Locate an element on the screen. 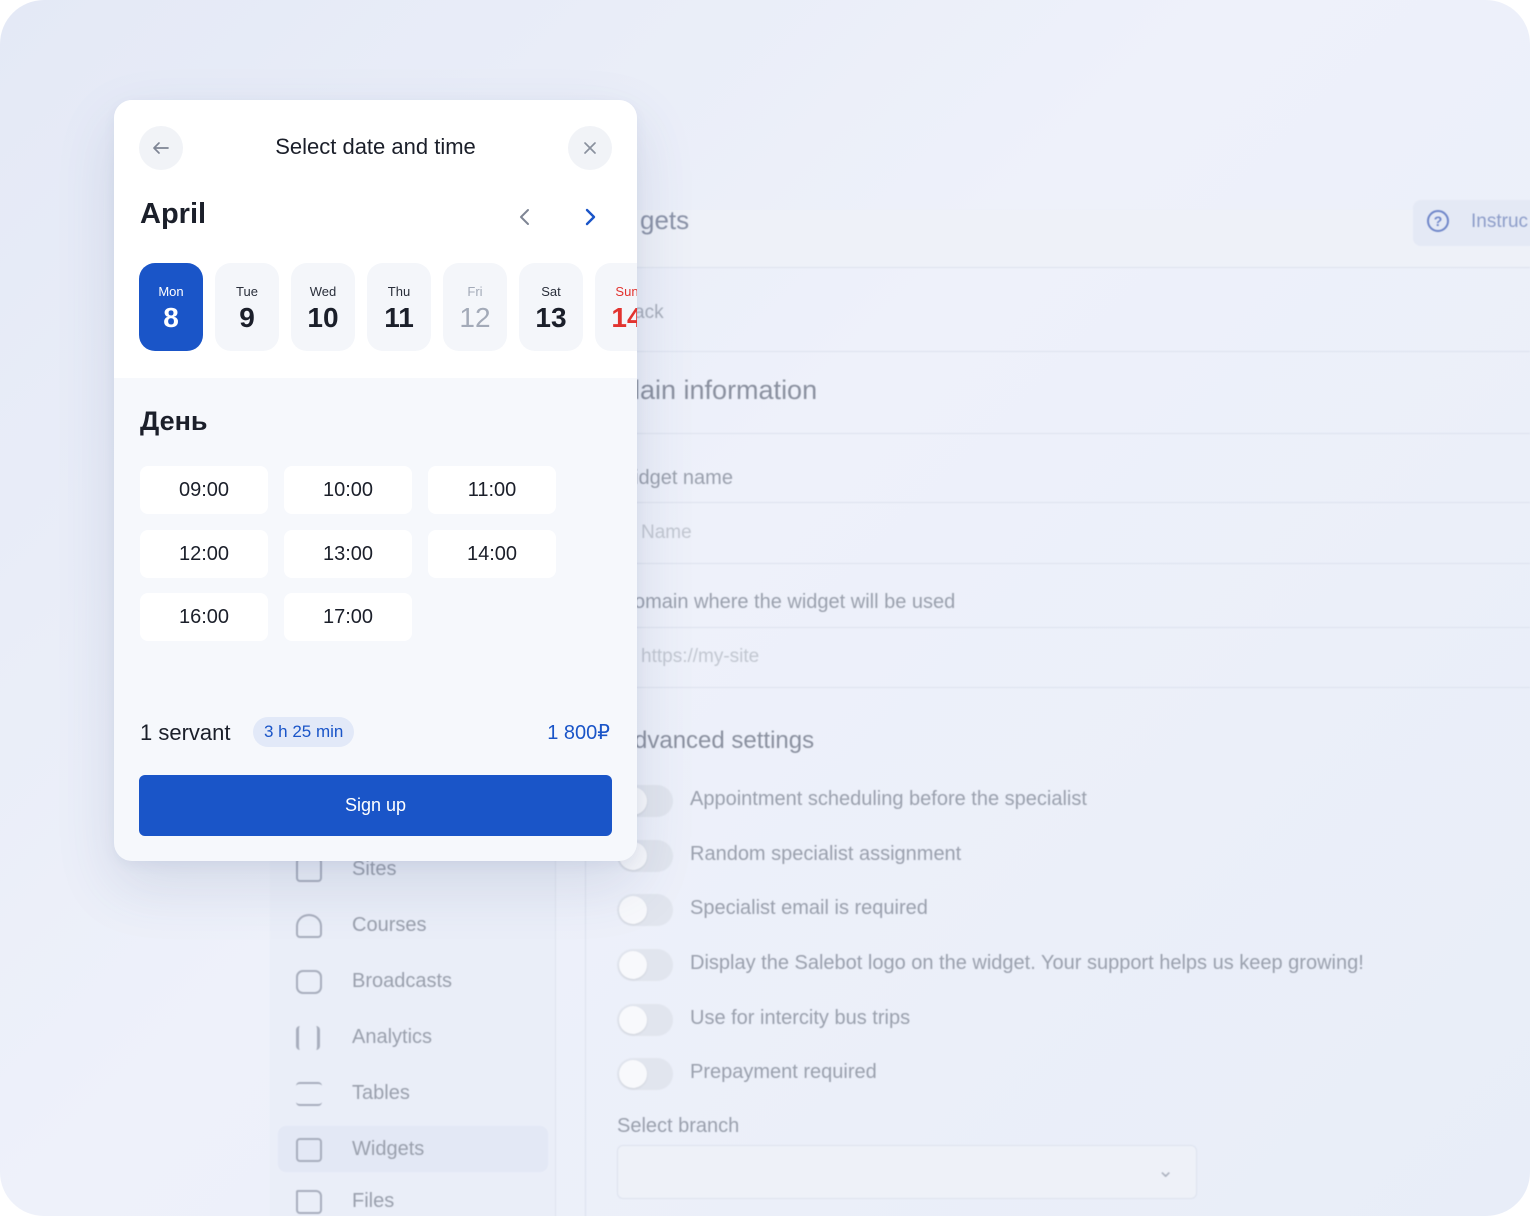 The image size is (1530, 1216). toggle-row: Use for intercity bus trips is located at coordinates (1057, 1020).